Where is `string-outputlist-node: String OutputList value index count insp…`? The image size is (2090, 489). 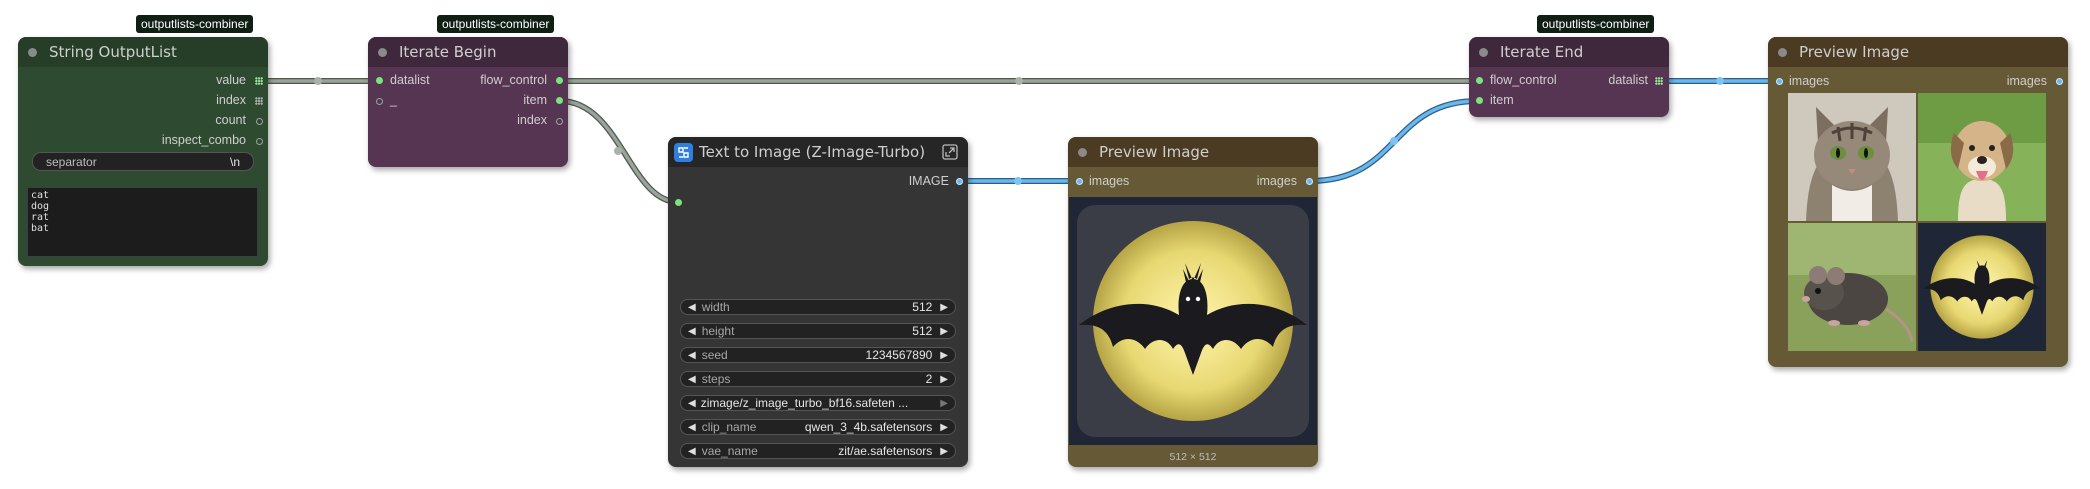 string-outputlist-node: String OutputList value index count insp… is located at coordinates (143, 151).